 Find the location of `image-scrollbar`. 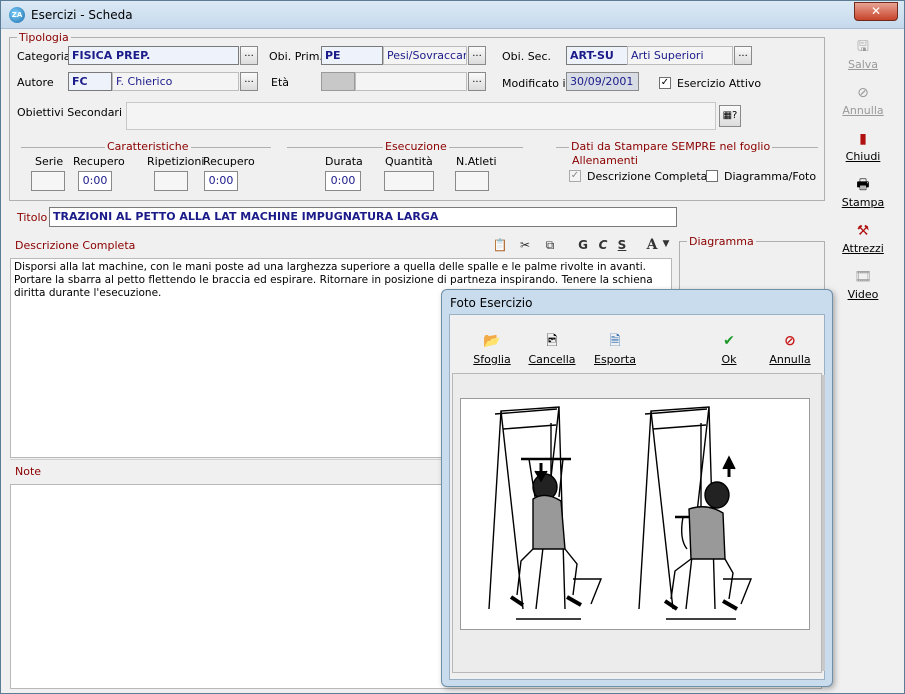

image-scrollbar is located at coordinates (823, 523).